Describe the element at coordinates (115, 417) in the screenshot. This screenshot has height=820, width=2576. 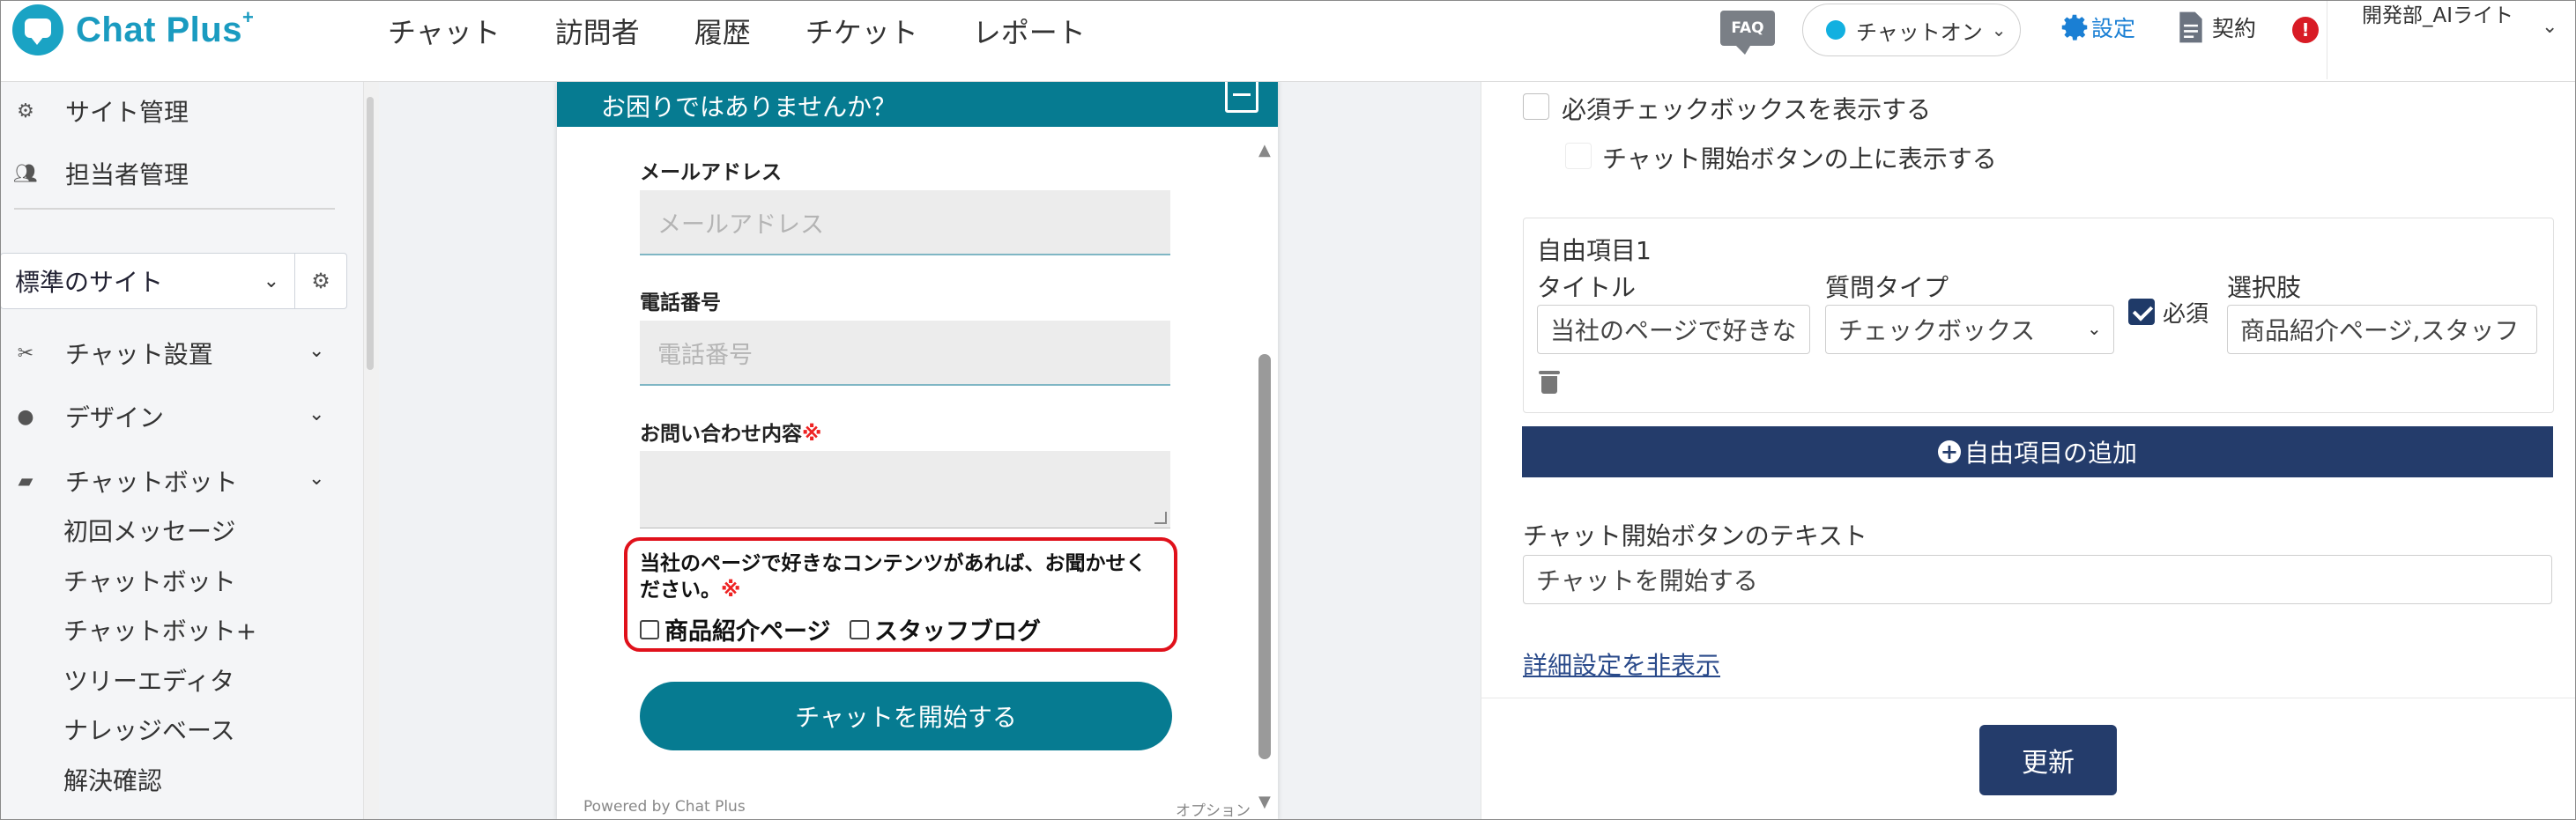
I see `sidebar-item-label: デザイン` at that location.